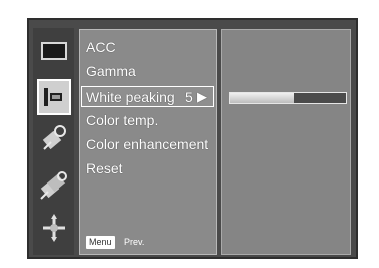 The width and height of the screenshot is (379, 268). I want to click on menu-item-label: White peaking, so click(130, 97).